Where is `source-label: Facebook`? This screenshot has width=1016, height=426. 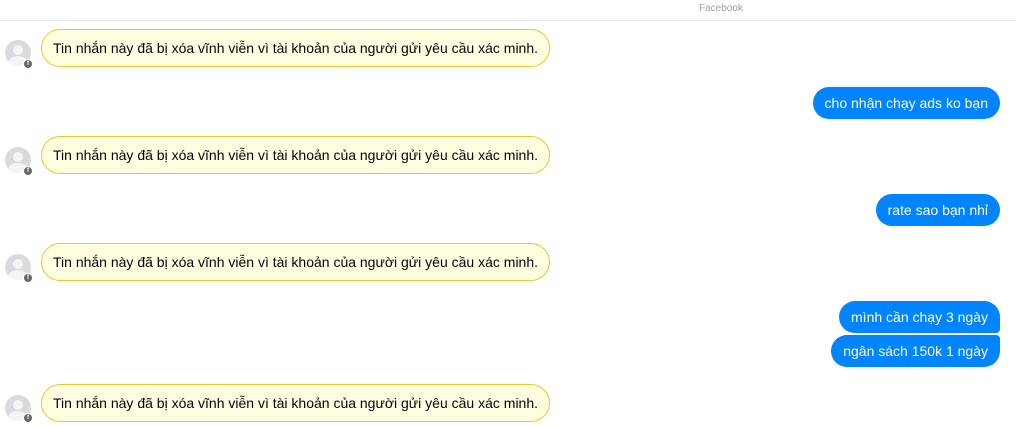 source-label: Facebook is located at coordinates (721, 8).